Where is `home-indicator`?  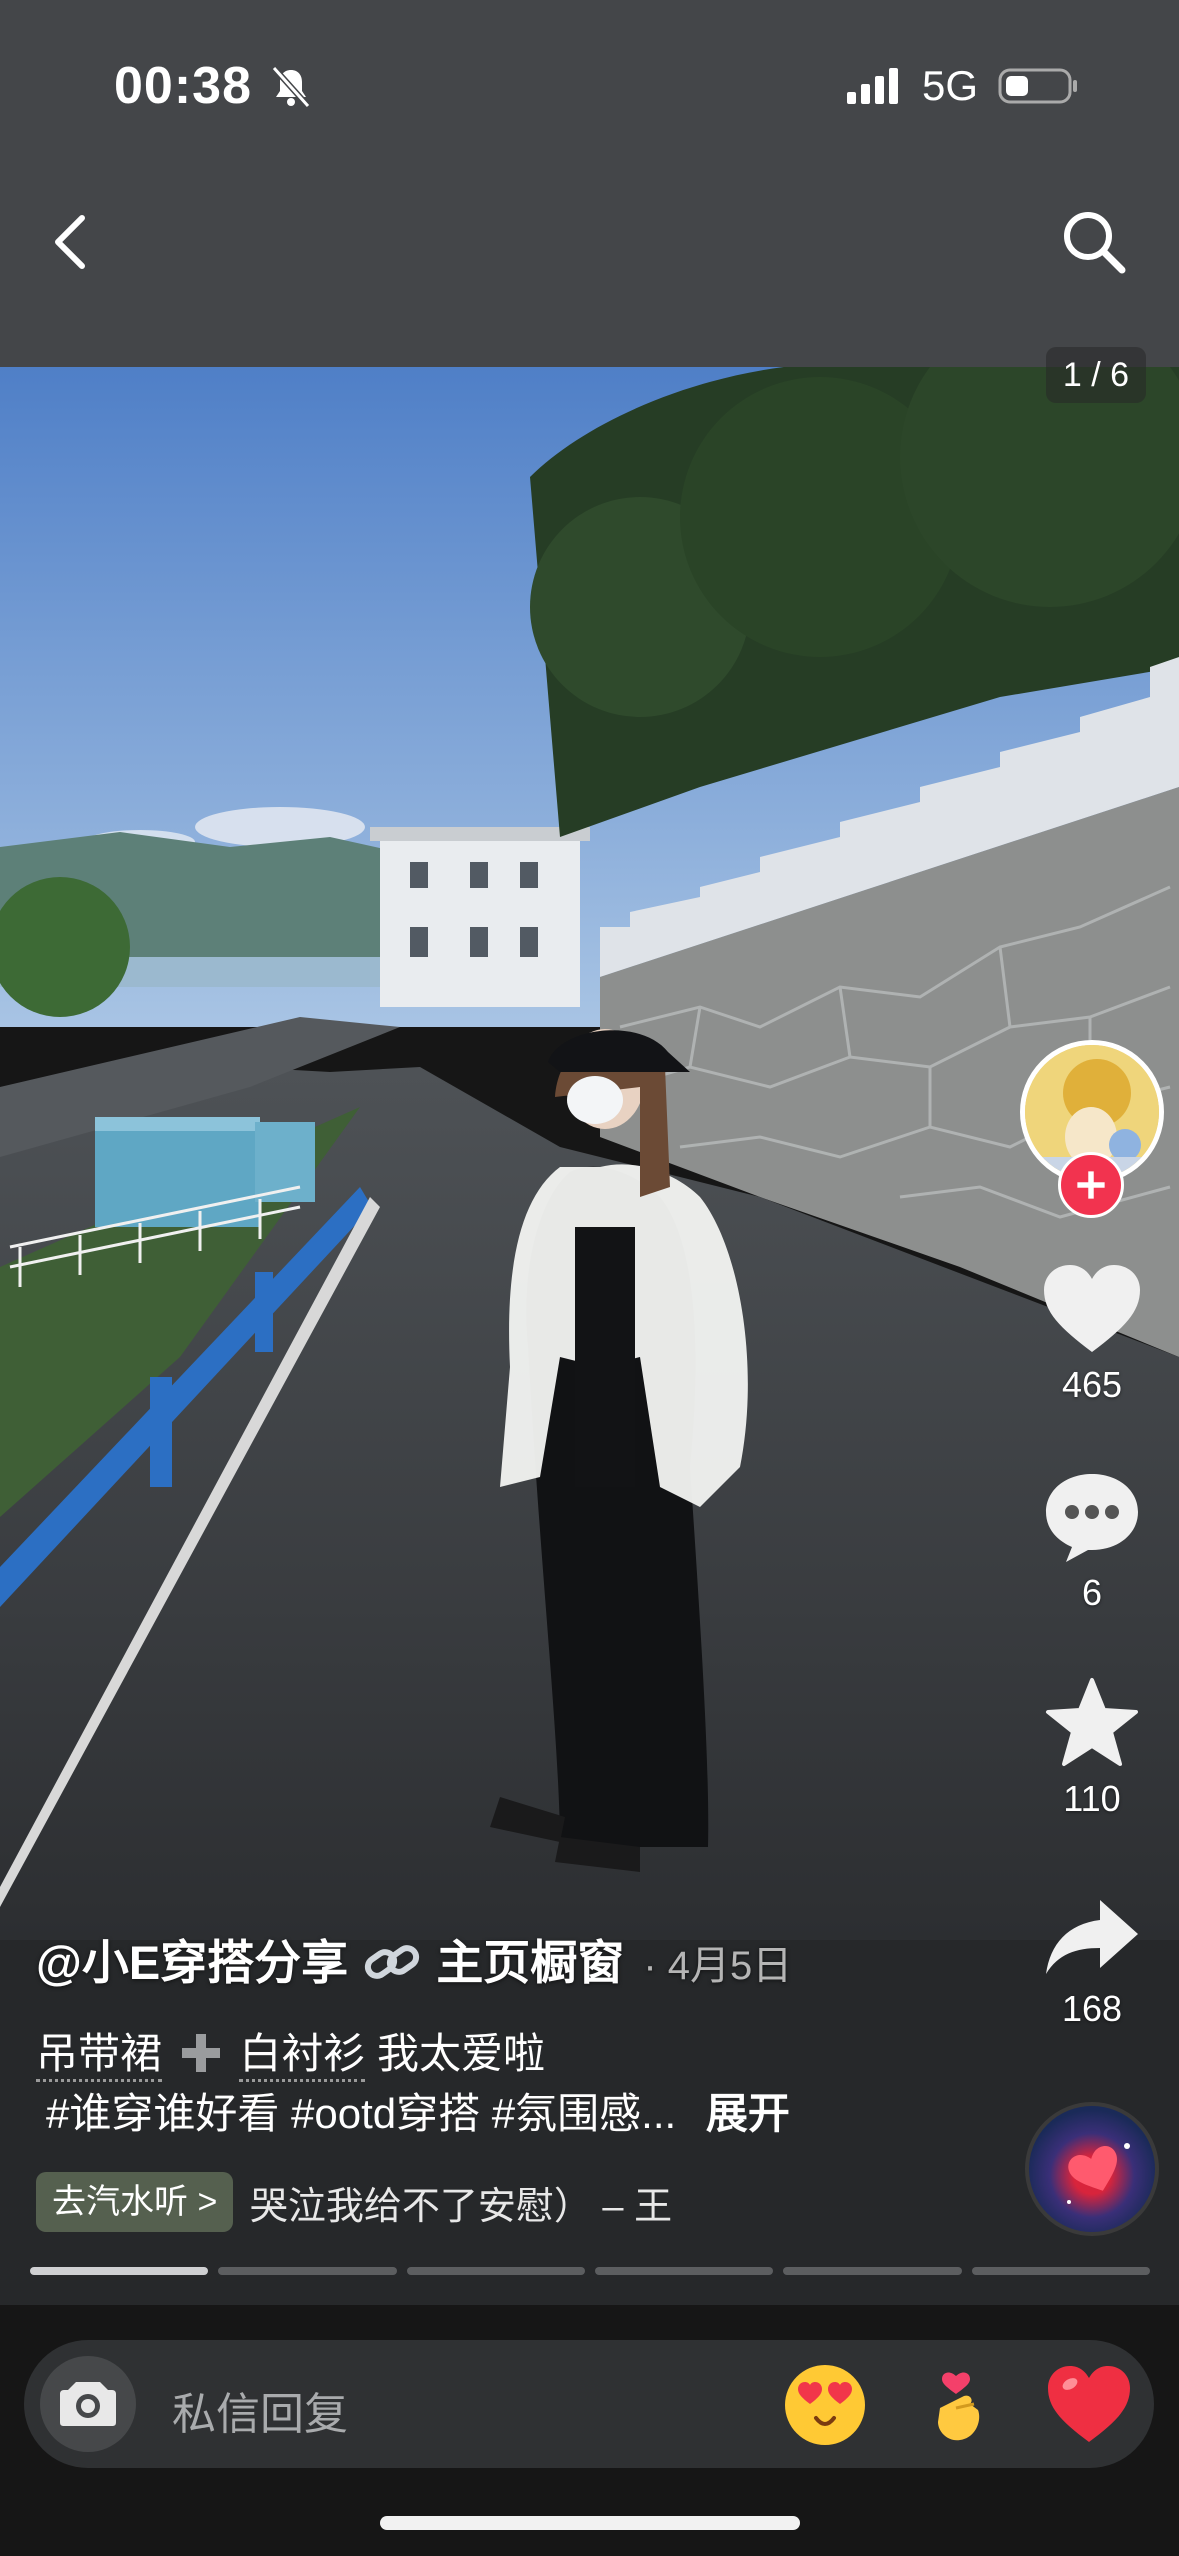
home-indicator is located at coordinates (590, 2523).